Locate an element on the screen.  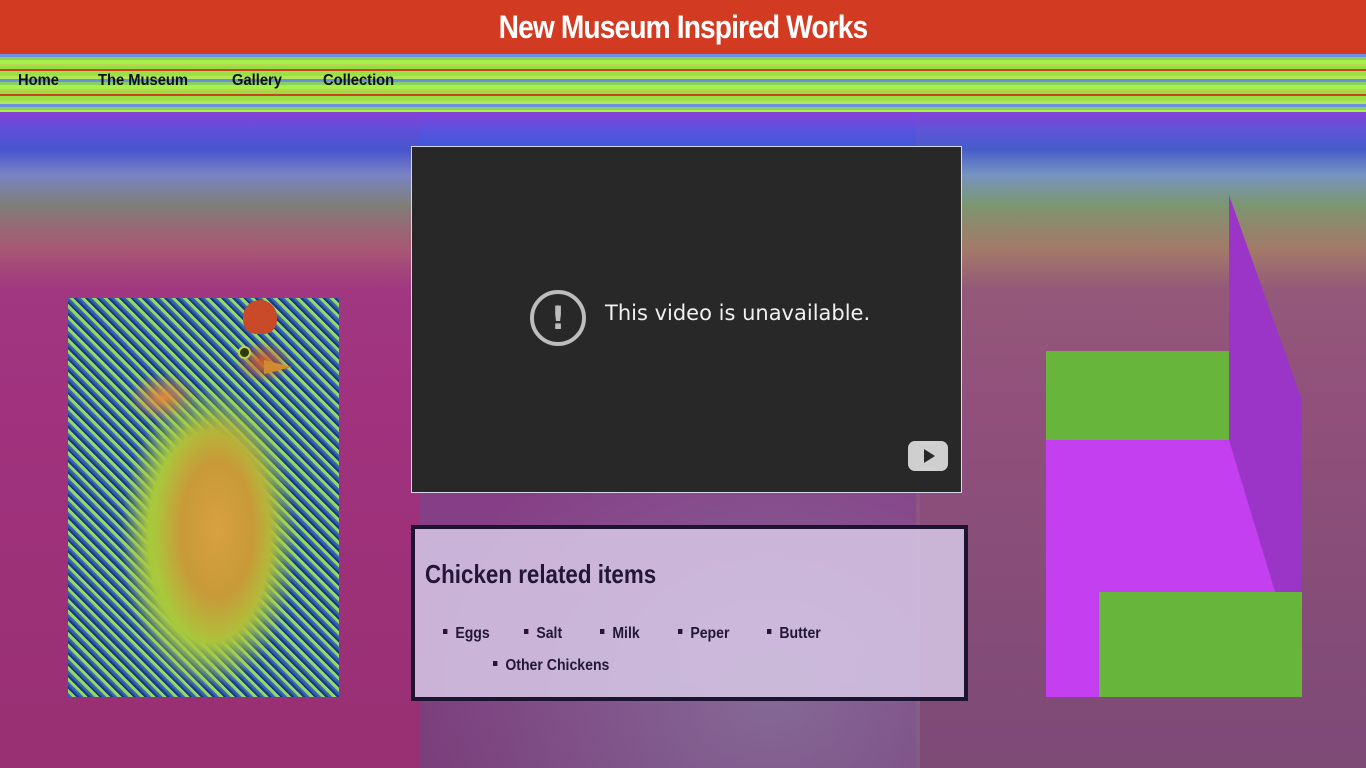
page-title: New Museum Inspired Works is located at coordinates (683, 27).